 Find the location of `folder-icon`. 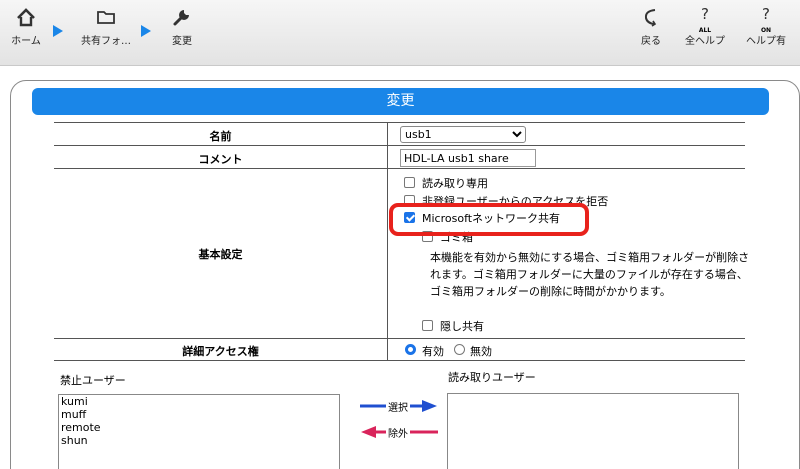

folder-icon is located at coordinates (106, 17).